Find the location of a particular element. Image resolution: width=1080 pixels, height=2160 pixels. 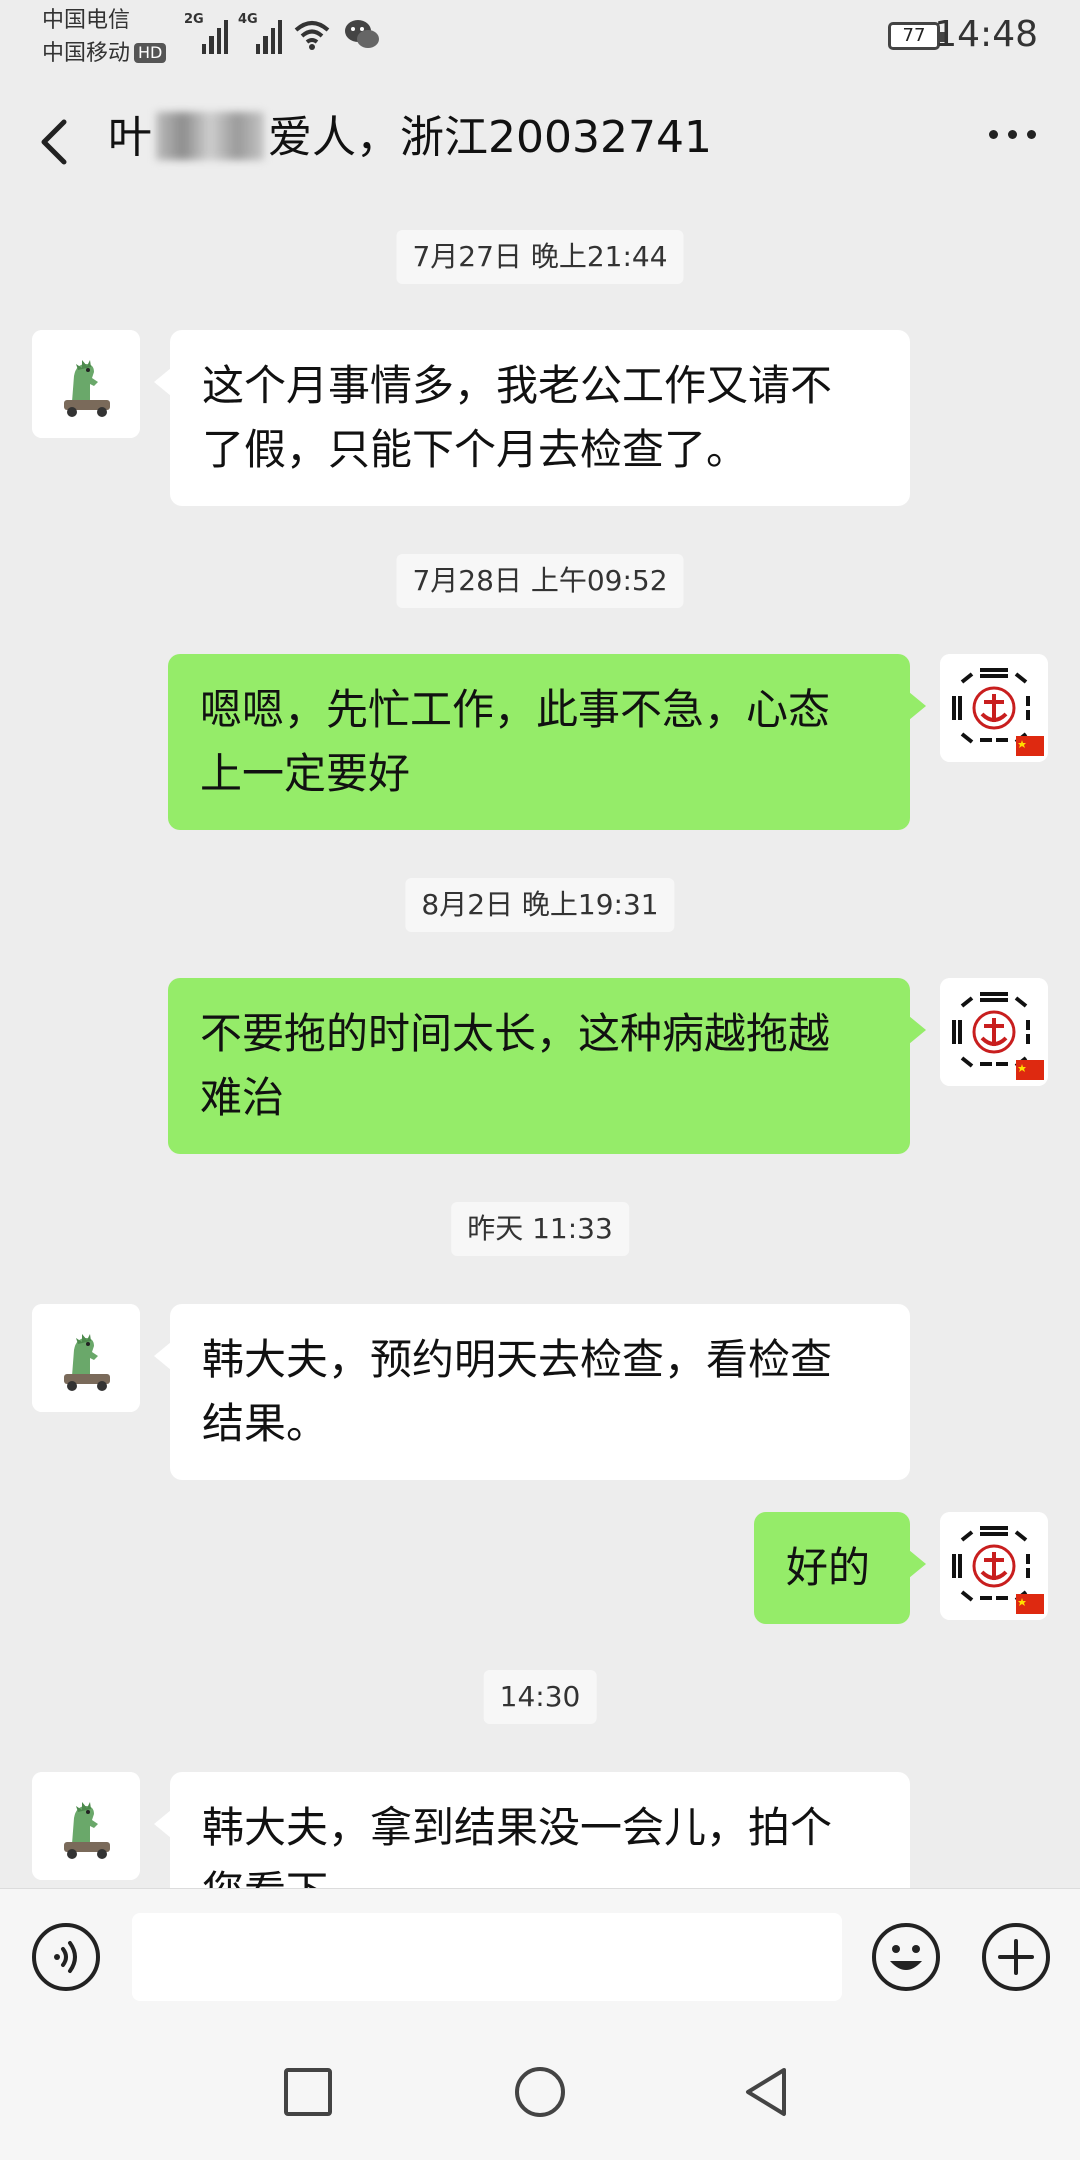

message-line: 嗯嗯，先忙工作，此事不急，心态 is located at coordinates (515, 709).